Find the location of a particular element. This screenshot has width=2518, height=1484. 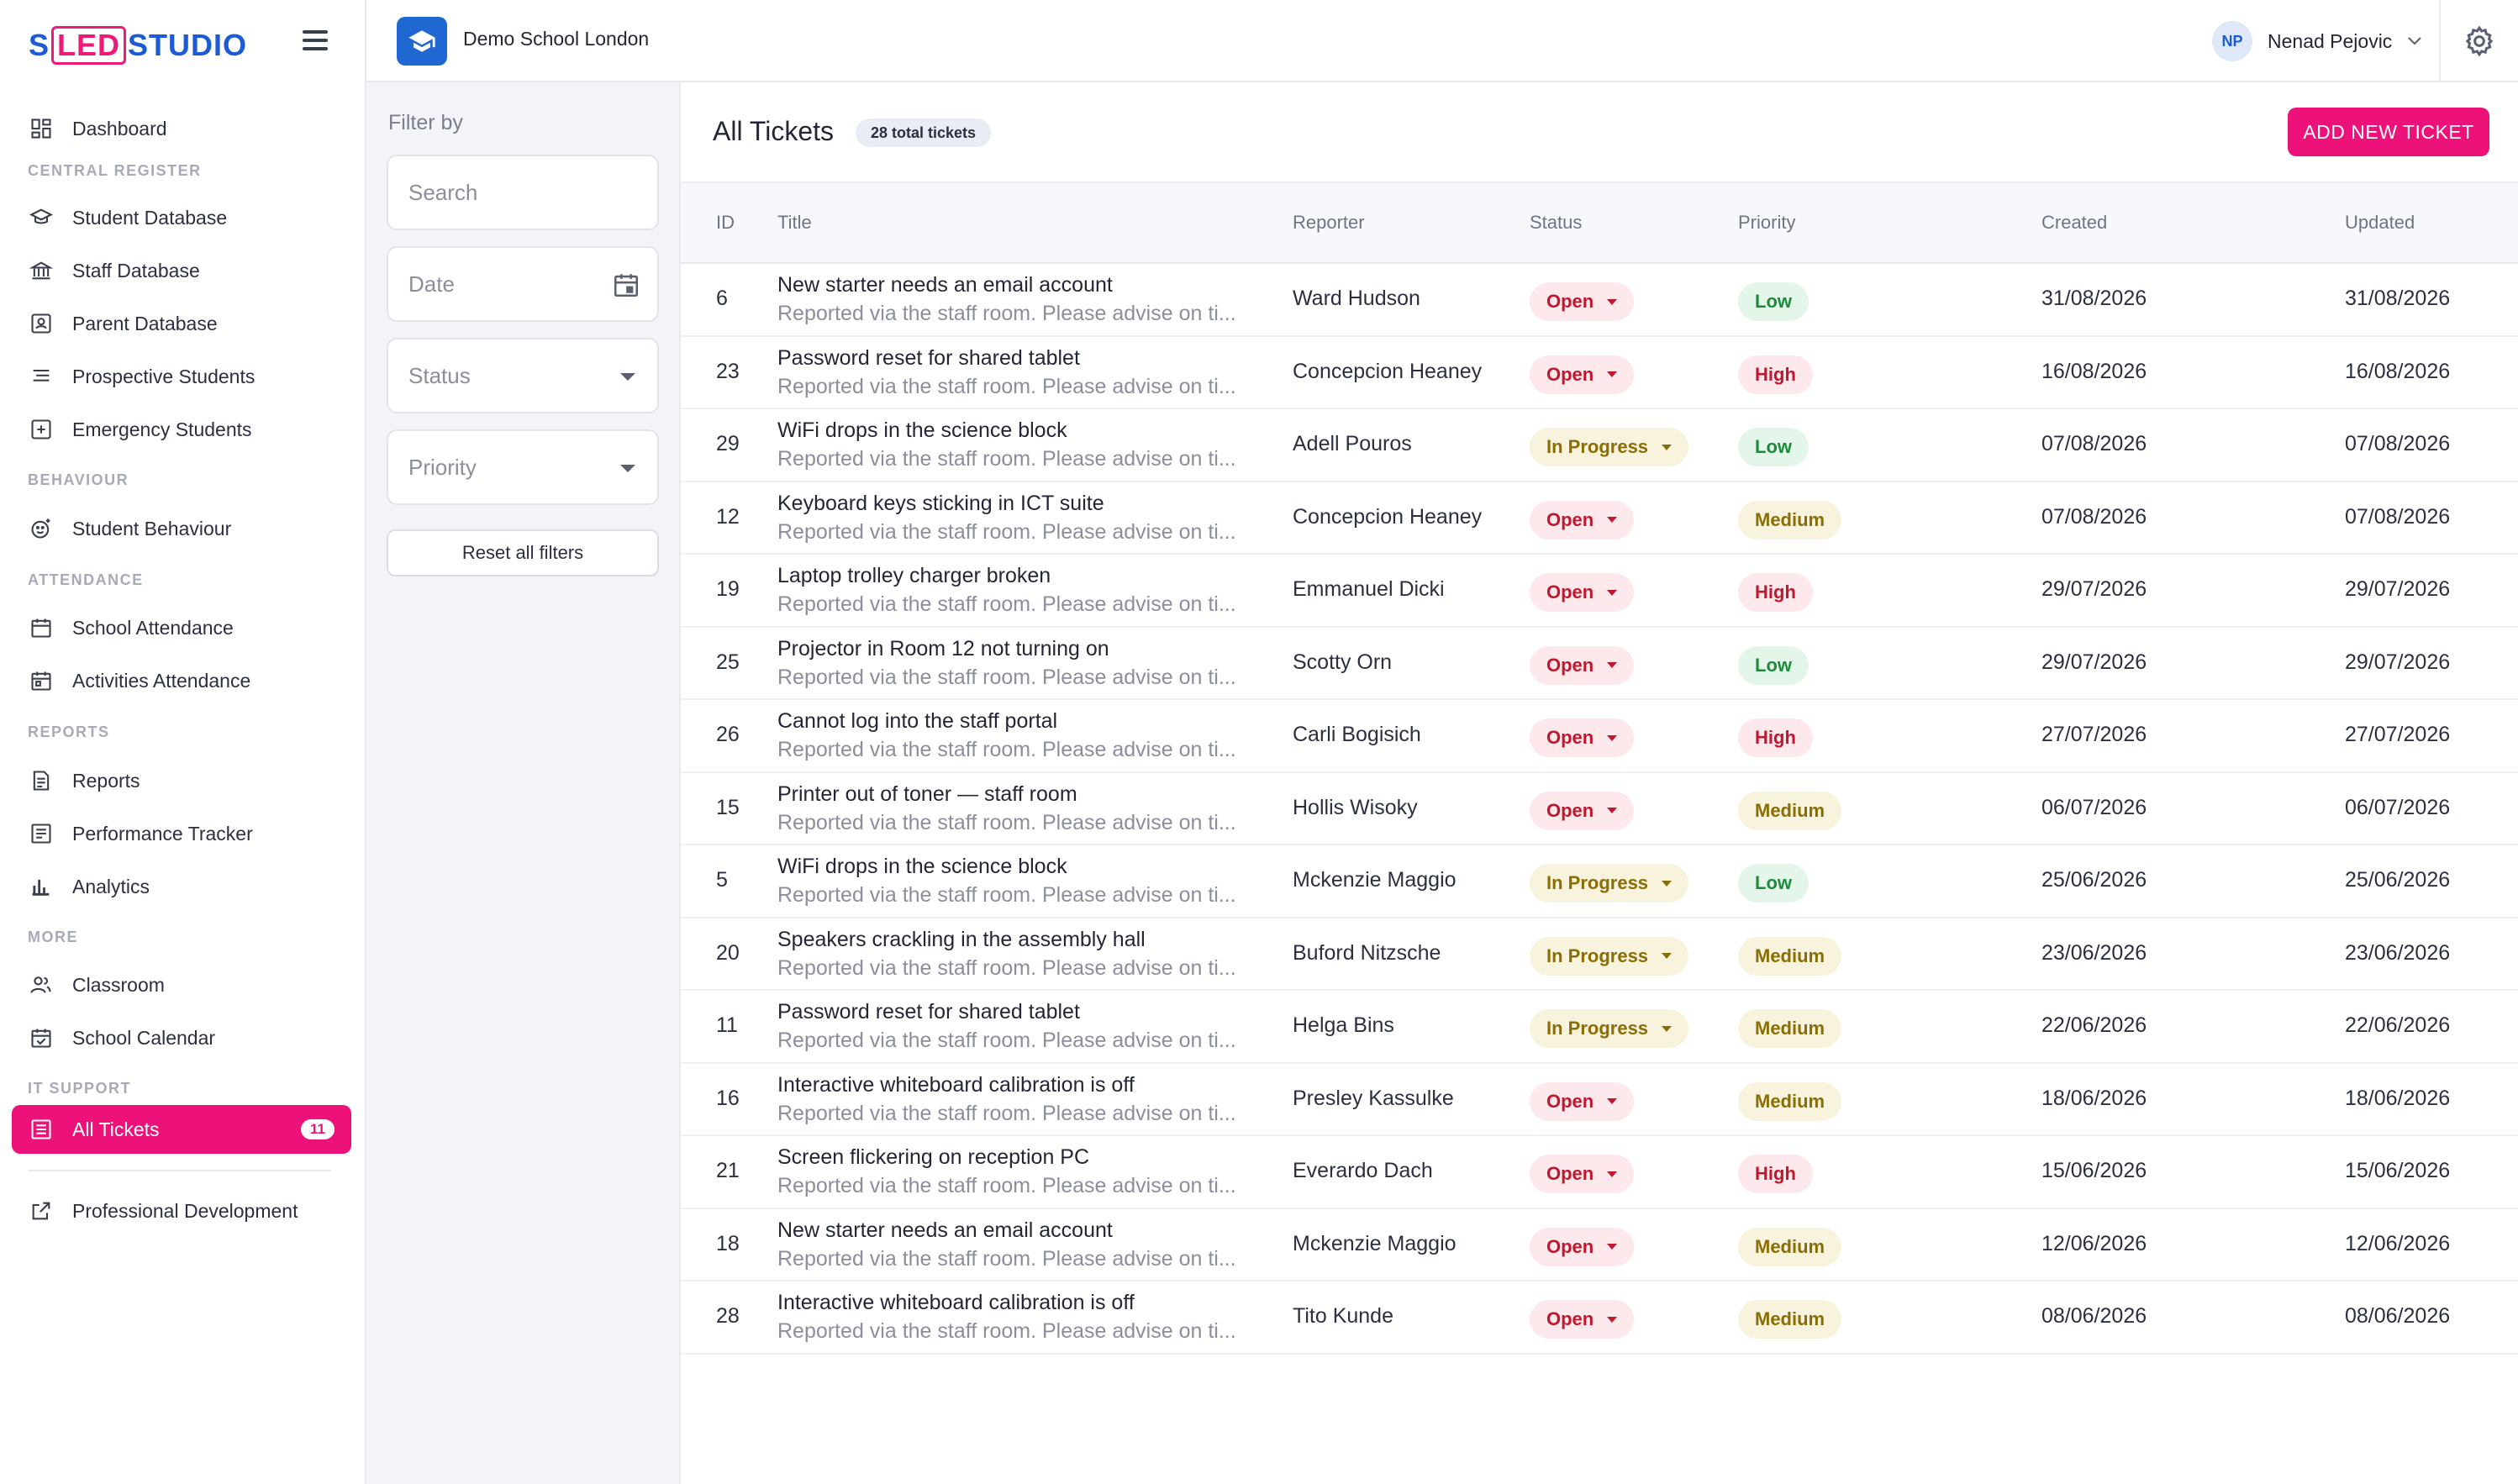

search-field is located at coordinates (523, 192).